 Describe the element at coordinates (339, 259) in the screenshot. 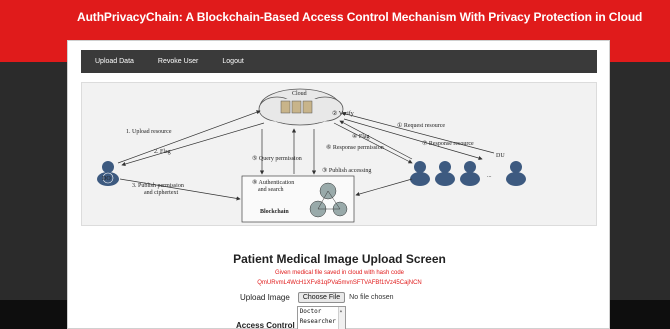

I see `page-title: Patient Medical Image Upload Screen` at that location.